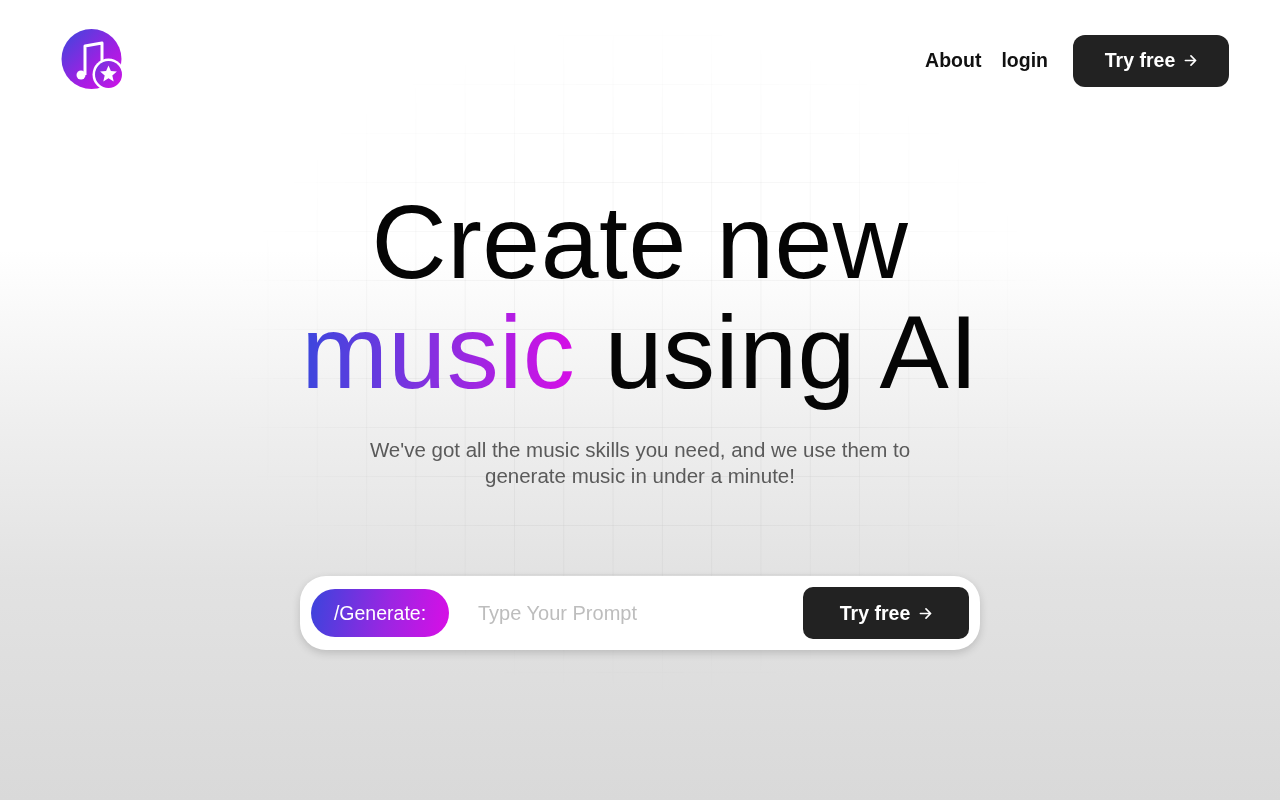 The height and width of the screenshot is (800, 1280). Describe the element at coordinates (640, 463) in the screenshot. I see `subtitle: We've got all the music skills you need, and we use them to generate music in under a minute!` at that location.